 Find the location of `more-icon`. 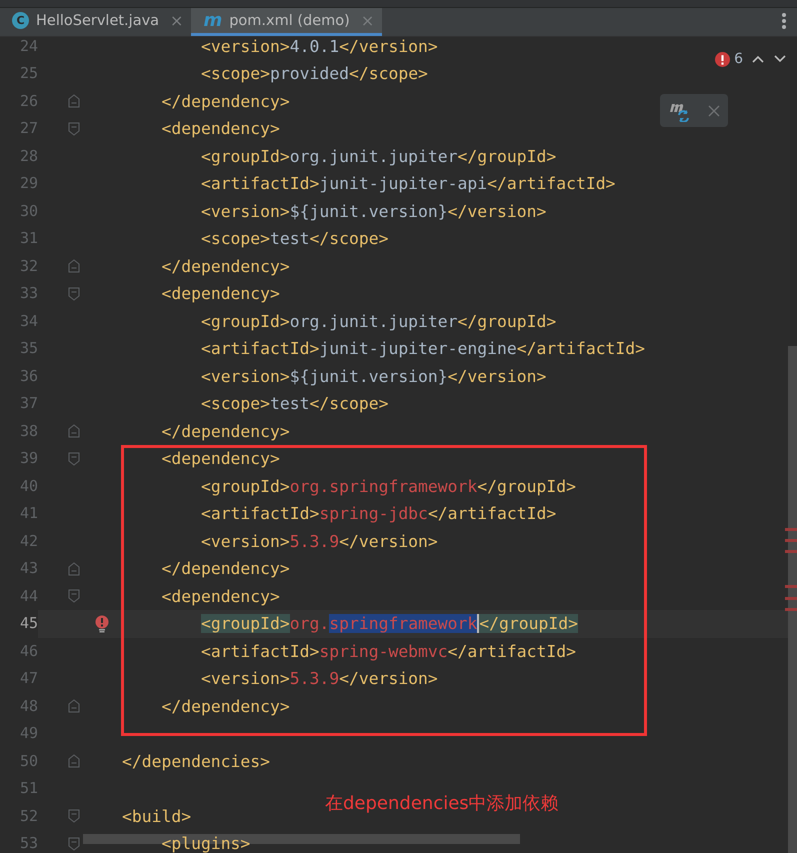

more-icon is located at coordinates (784, 21).